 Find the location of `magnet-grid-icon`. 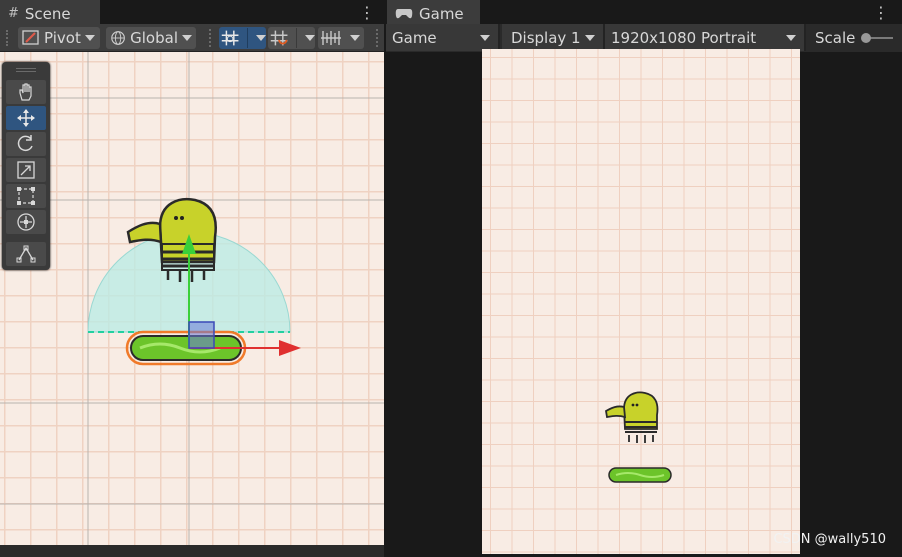

magnet-grid-icon is located at coordinates (279, 38).